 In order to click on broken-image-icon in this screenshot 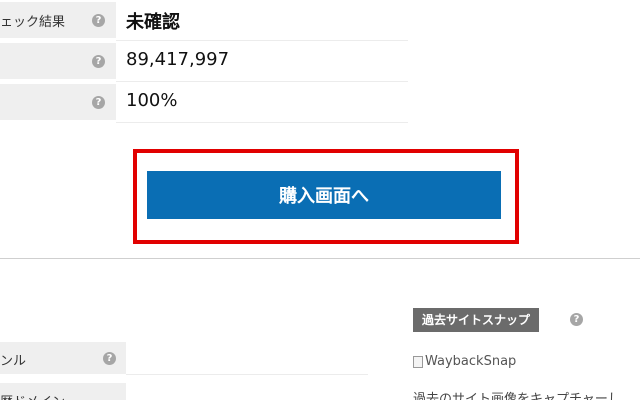, I will do `click(418, 361)`.